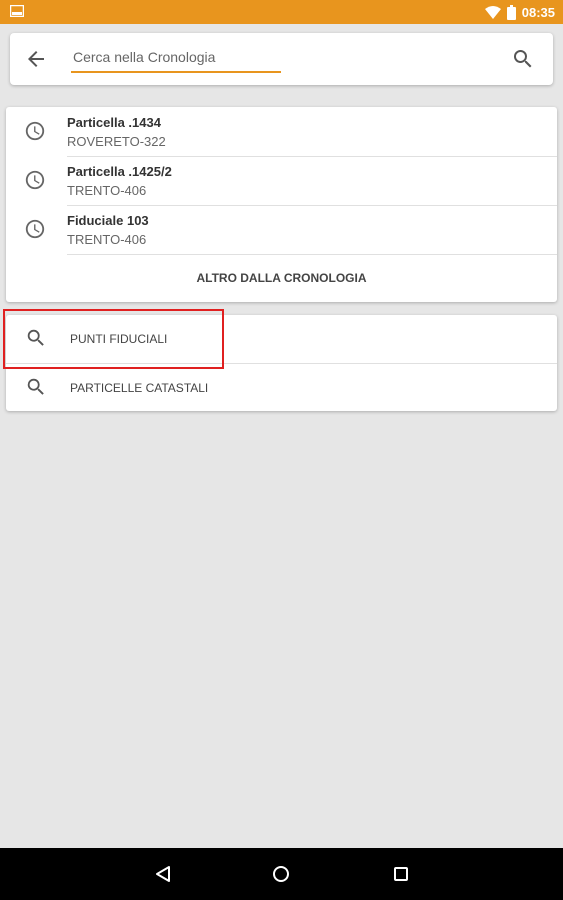 The image size is (563, 900). I want to click on search-categories: PUNTI FIDUCIALI PARTICELLE CATASTALI, so click(281, 363).